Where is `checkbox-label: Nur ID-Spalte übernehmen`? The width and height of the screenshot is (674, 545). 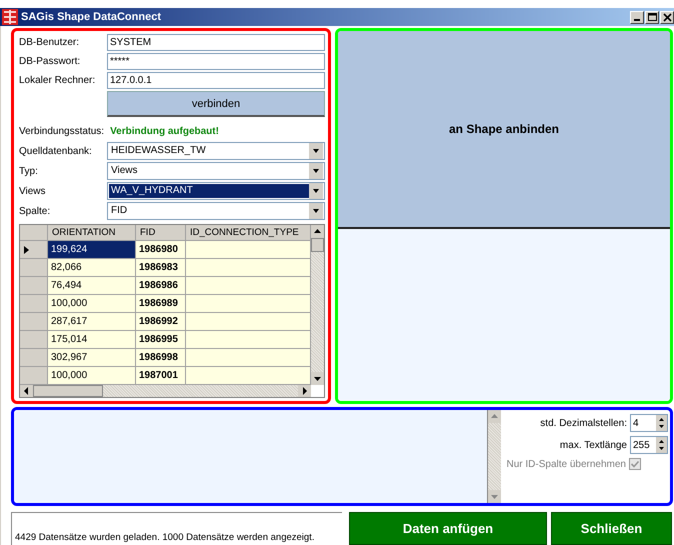 checkbox-label: Nur ID-Spalte übernehmen is located at coordinates (566, 464).